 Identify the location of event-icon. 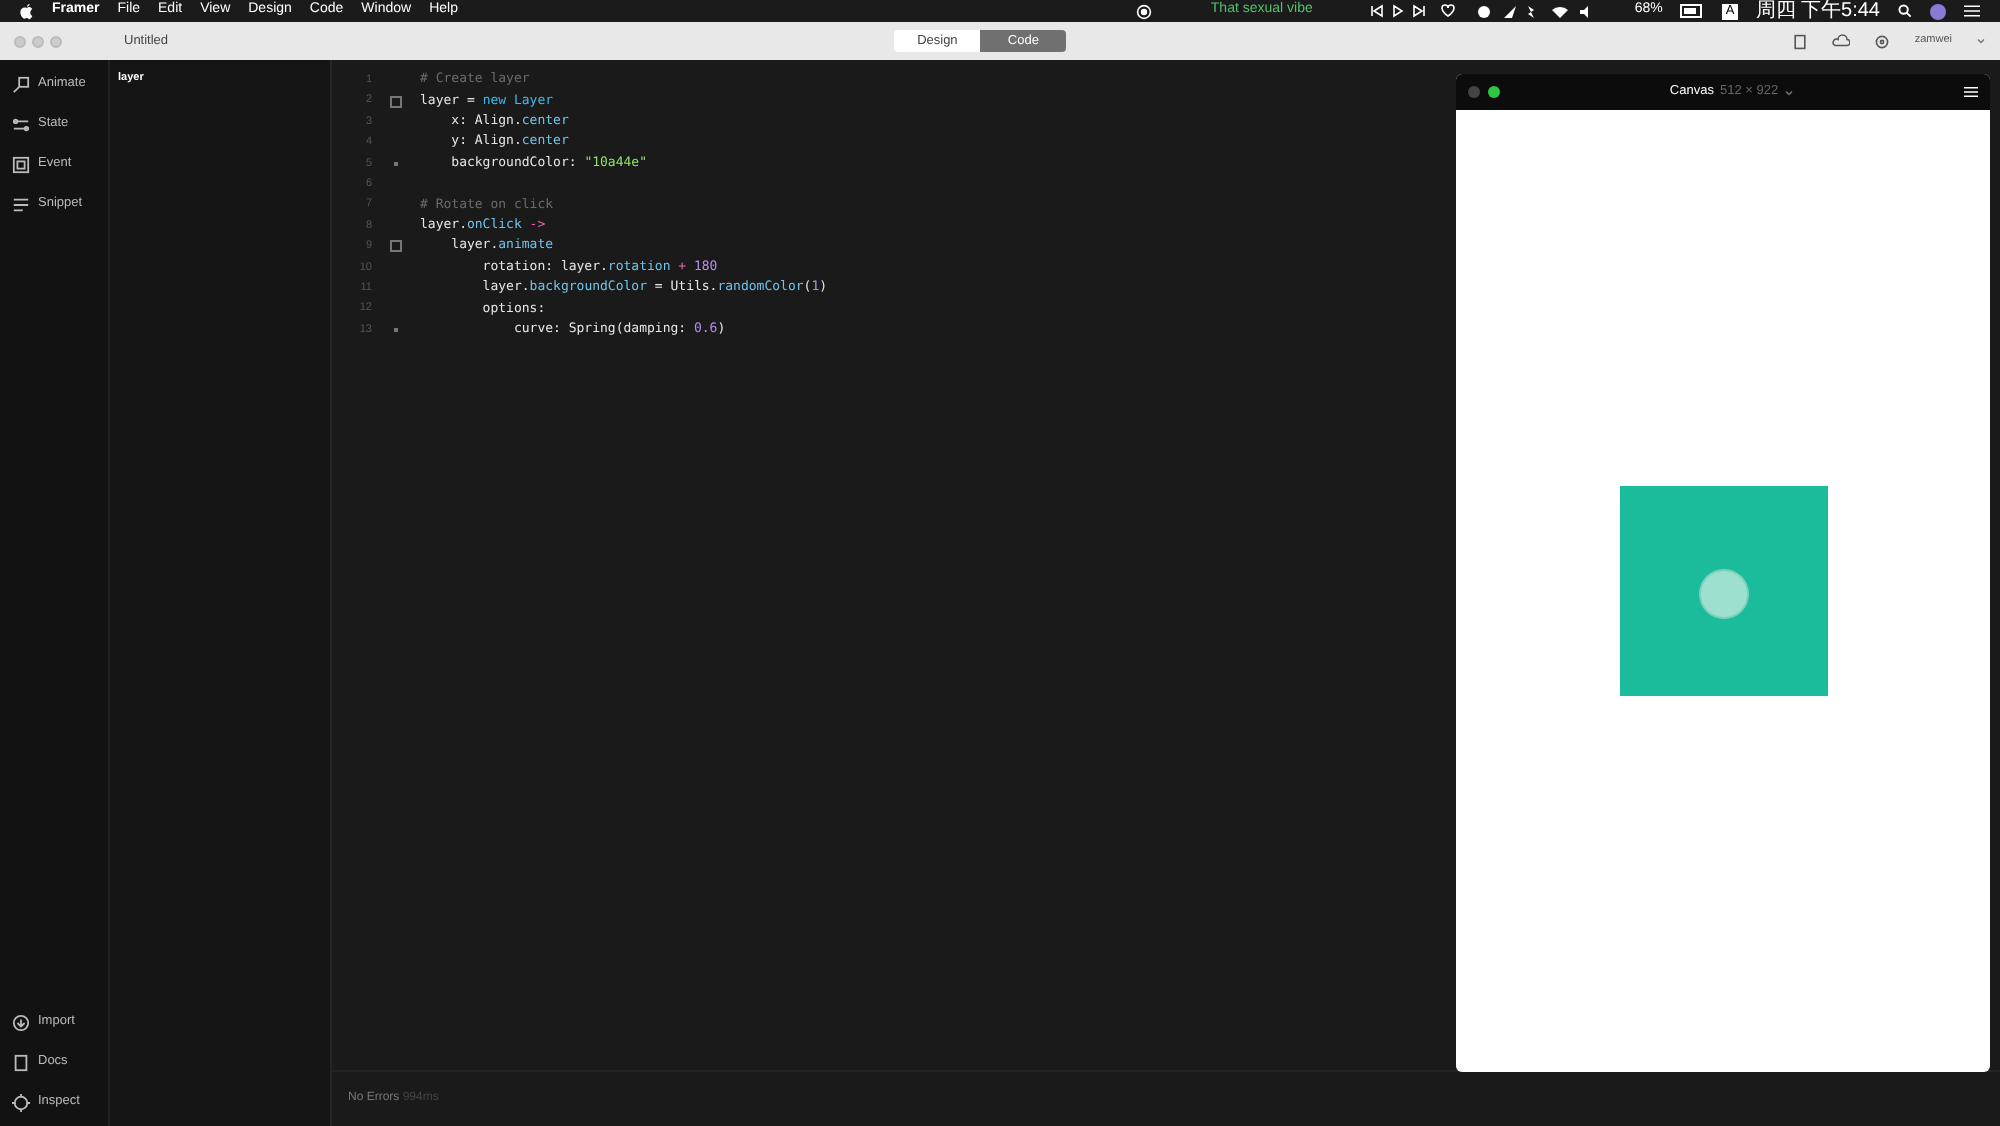
(21, 164).